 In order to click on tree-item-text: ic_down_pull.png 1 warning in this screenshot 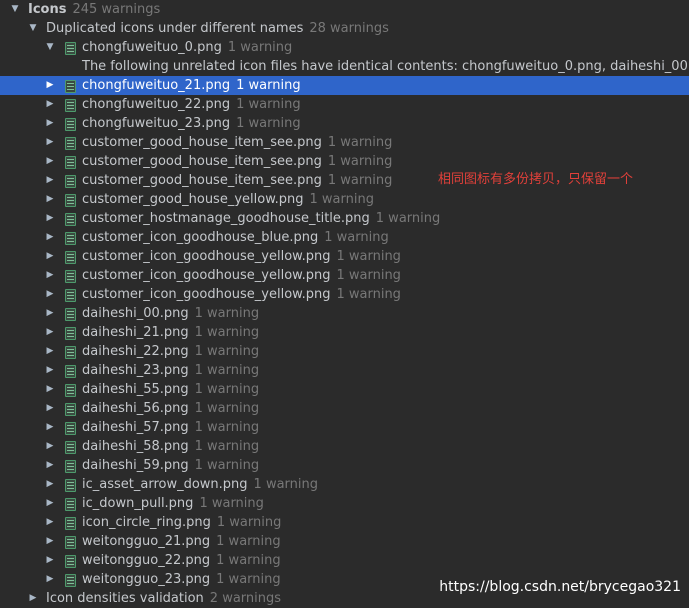, I will do `click(173, 503)`.